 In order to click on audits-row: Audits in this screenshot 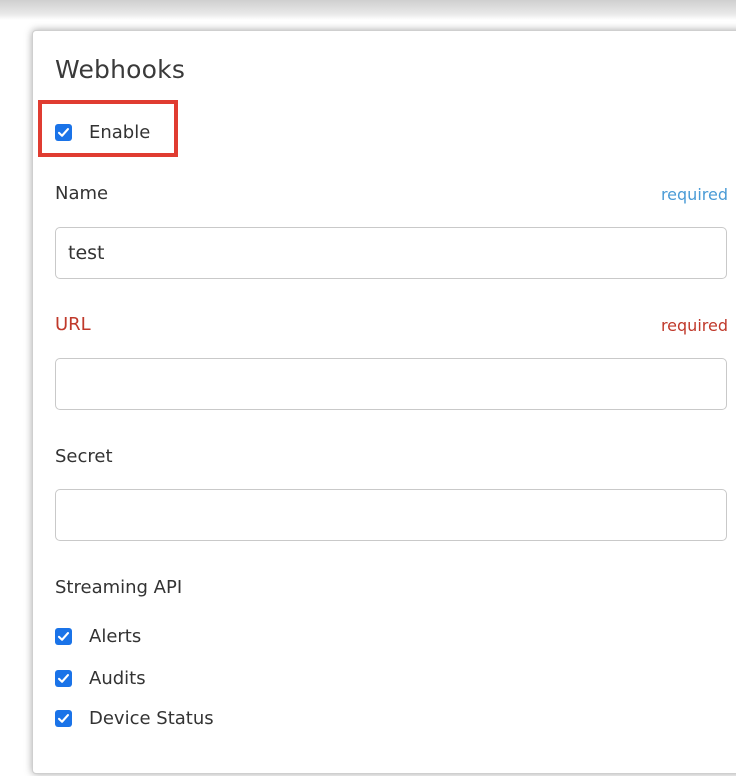, I will do `click(100, 678)`.